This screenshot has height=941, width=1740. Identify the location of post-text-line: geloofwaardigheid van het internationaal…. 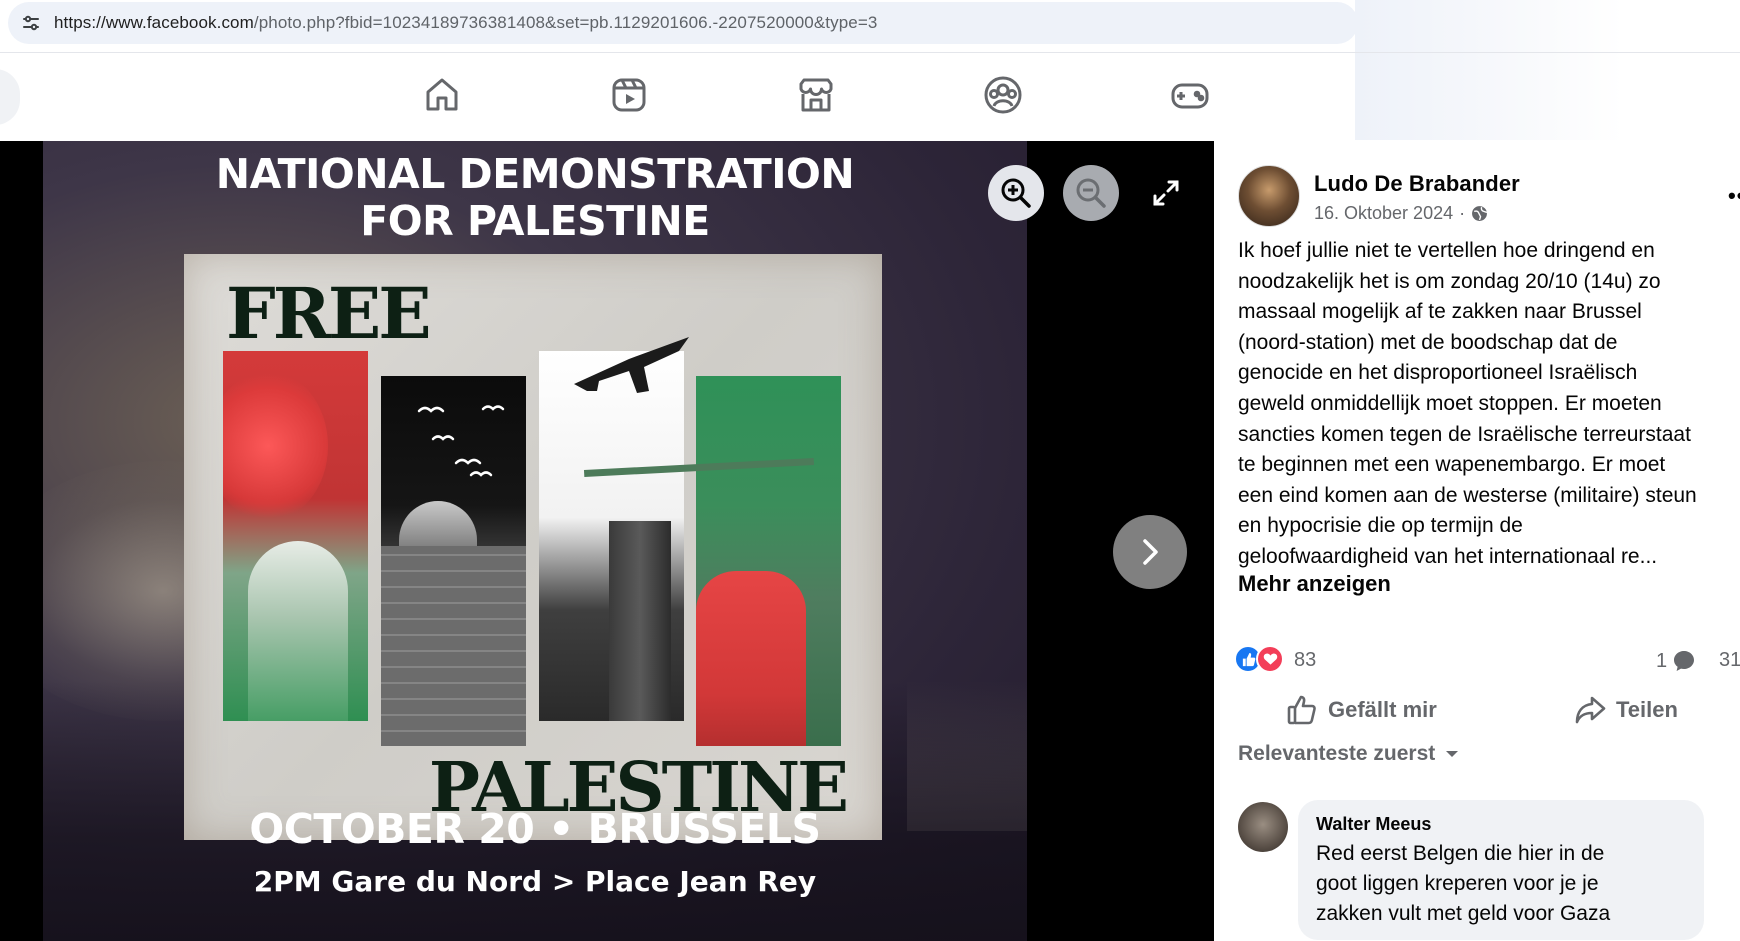
(1448, 556).